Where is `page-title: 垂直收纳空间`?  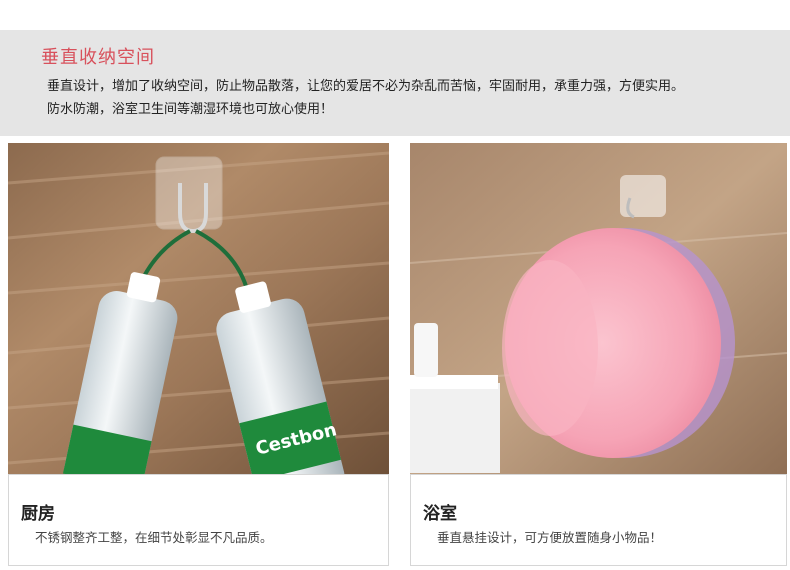
page-title: 垂直收纳空间 is located at coordinates (98, 57).